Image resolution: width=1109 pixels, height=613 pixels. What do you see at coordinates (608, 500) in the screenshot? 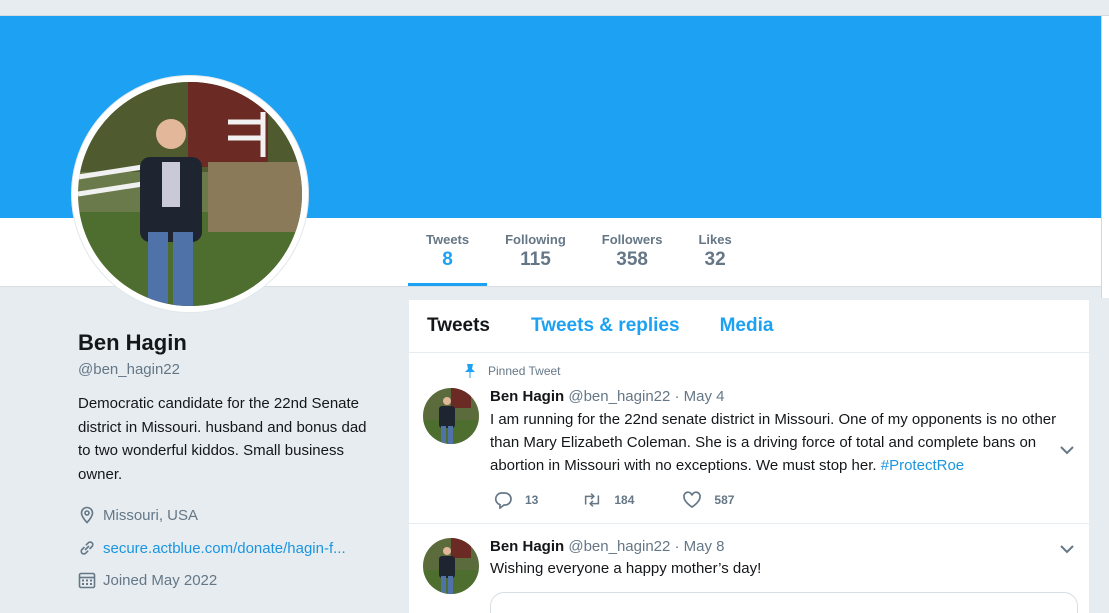
I see `retweet-button: 184` at bounding box center [608, 500].